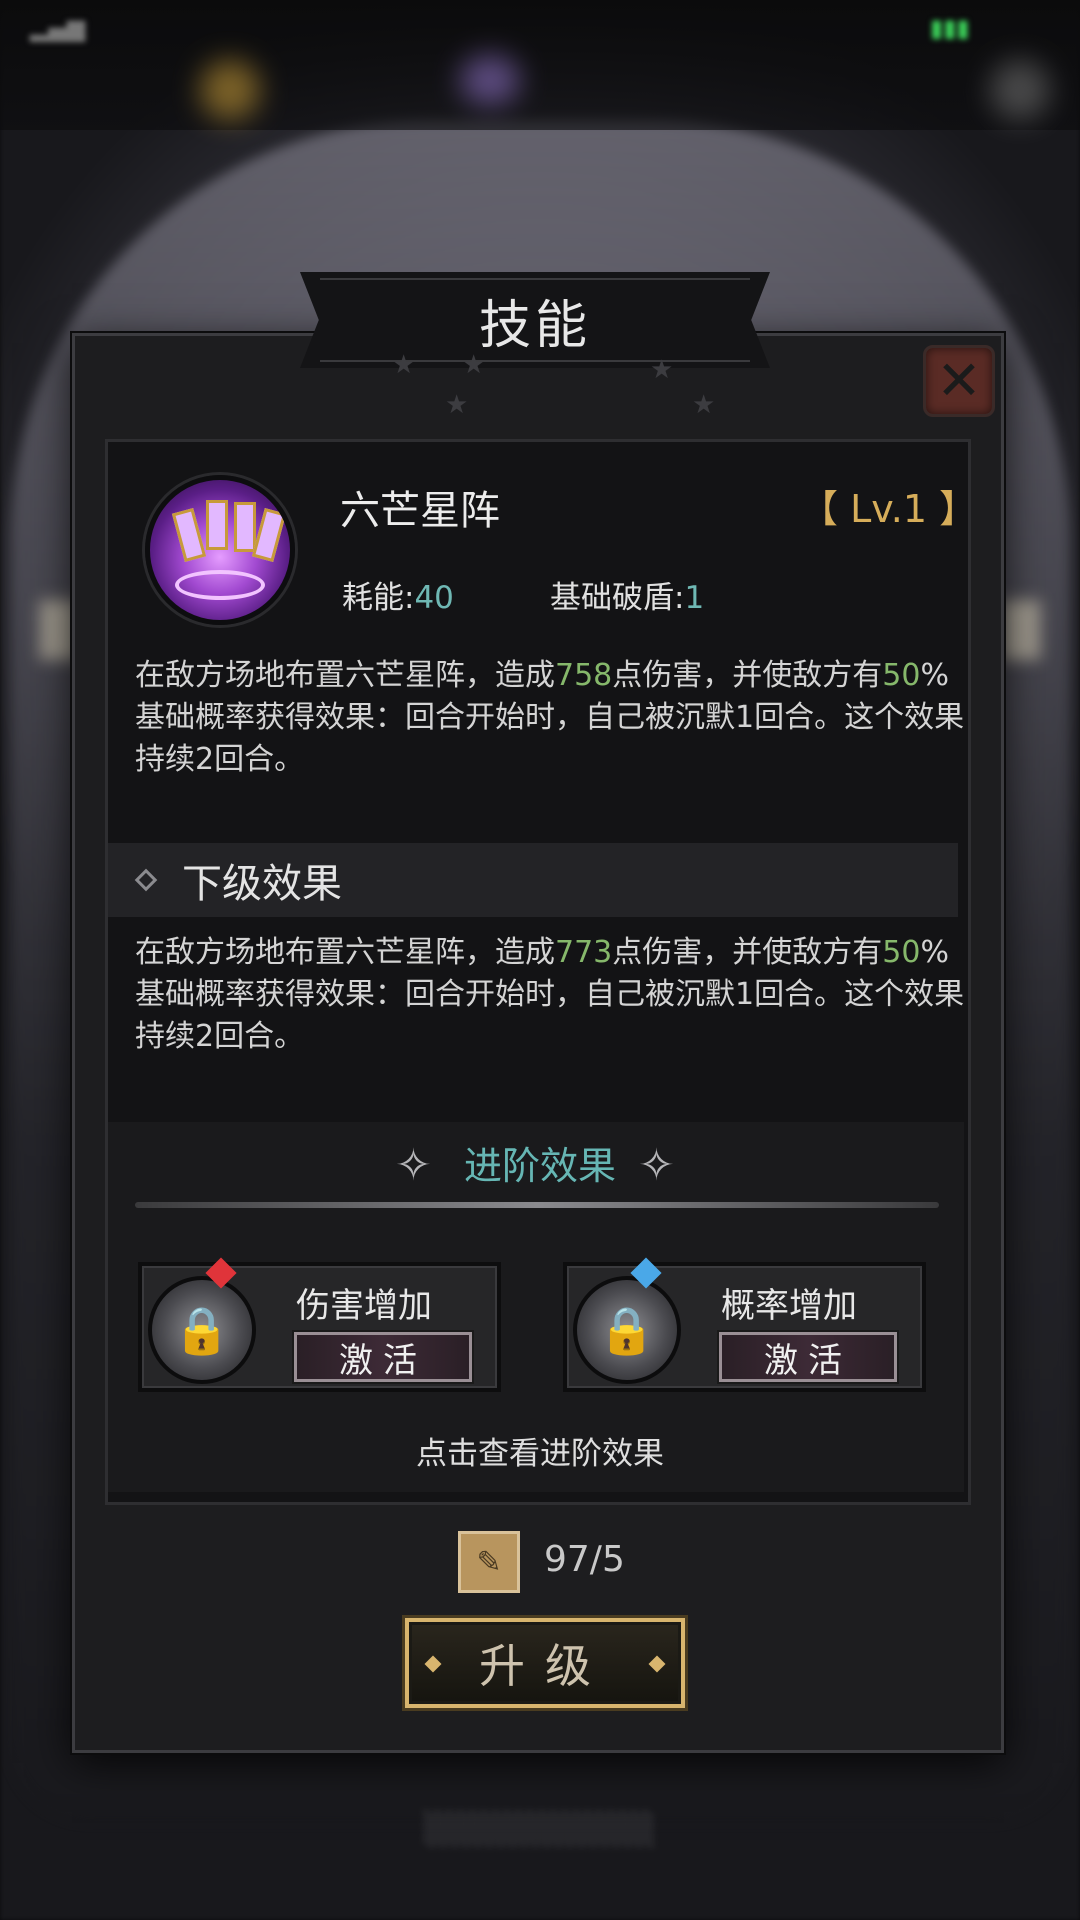 The width and height of the screenshot is (1080, 1920). I want to click on energy-cost: 耗能:40, so click(398, 594).